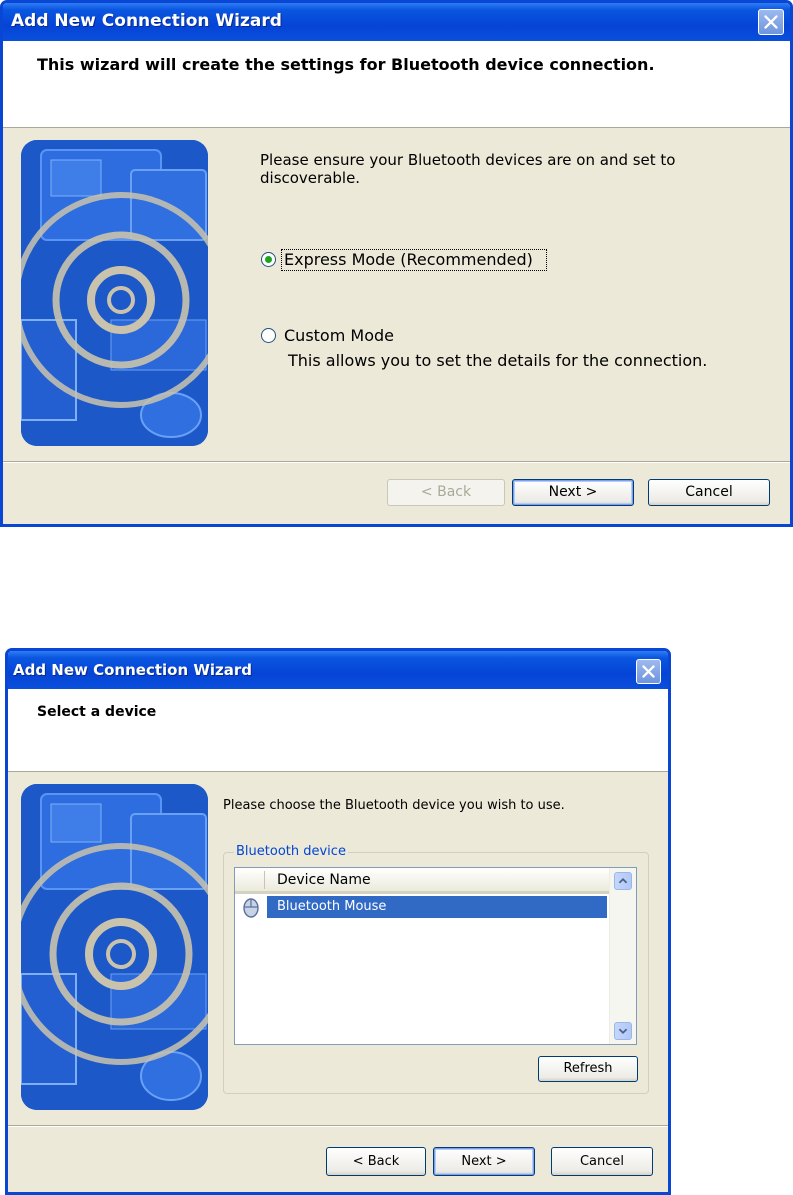 This screenshot has width=793, height=1195. Describe the element at coordinates (338, 730) in the screenshot. I see `wizard-header: Select a device` at that location.